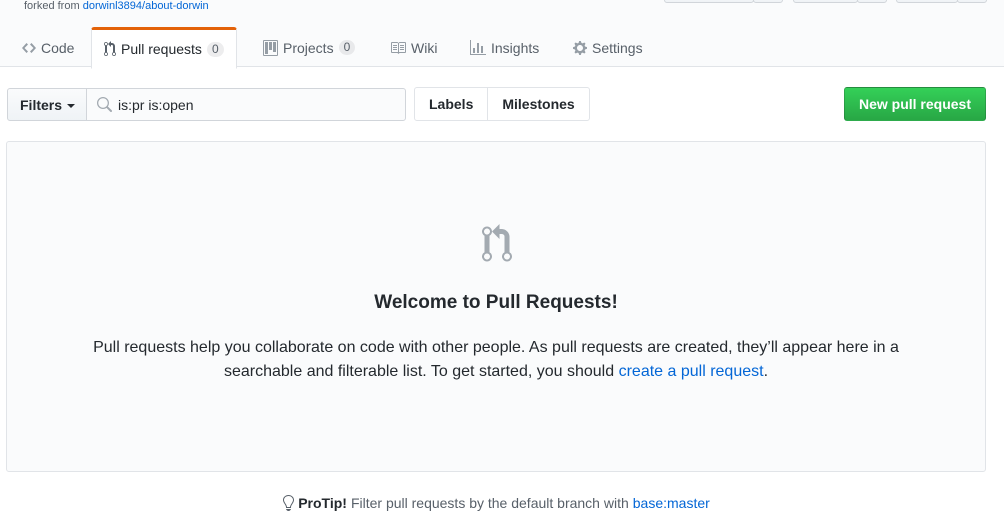  What do you see at coordinates (768, 1) in the screenshot?
I see `watch-count-button` at bounding box center [768, 1].